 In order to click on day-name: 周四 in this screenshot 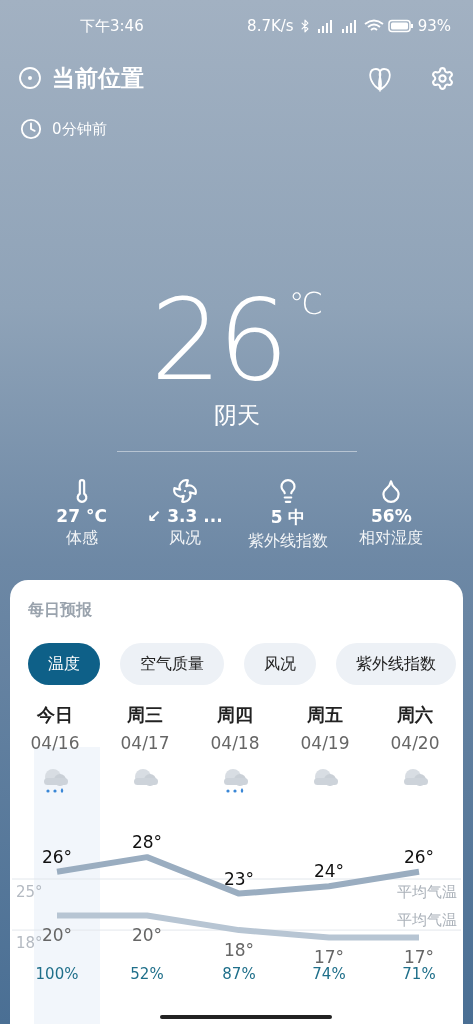, I will do `click(235, 715)`.